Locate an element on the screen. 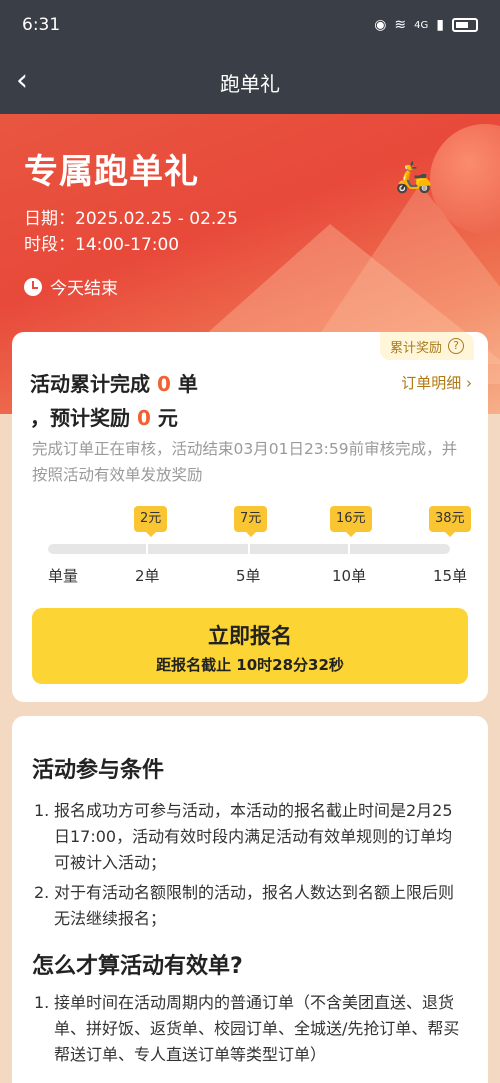 The height and width of the screenshot is (1083, 500). status-icons: ◉ ≋ 4G ▮ is located at coordinates (426, 25).